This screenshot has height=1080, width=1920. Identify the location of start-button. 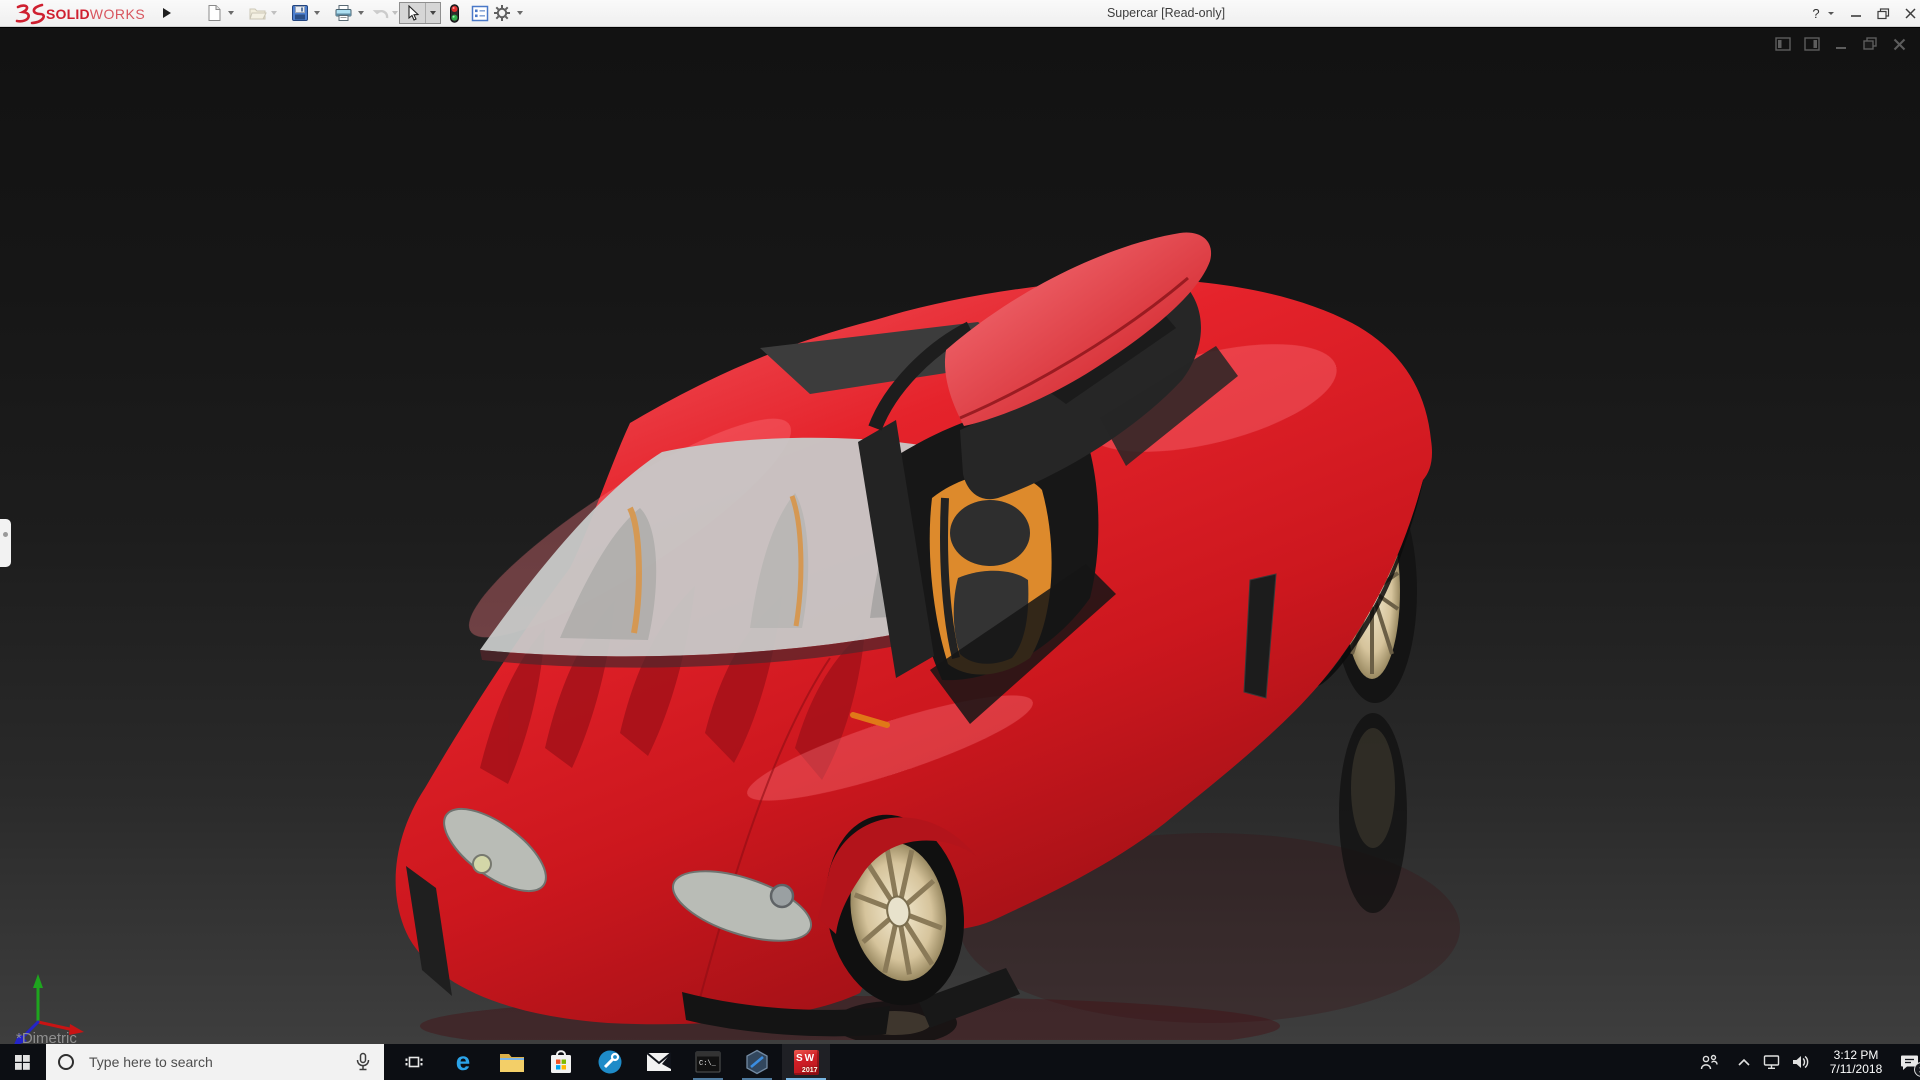
(22, 1062).